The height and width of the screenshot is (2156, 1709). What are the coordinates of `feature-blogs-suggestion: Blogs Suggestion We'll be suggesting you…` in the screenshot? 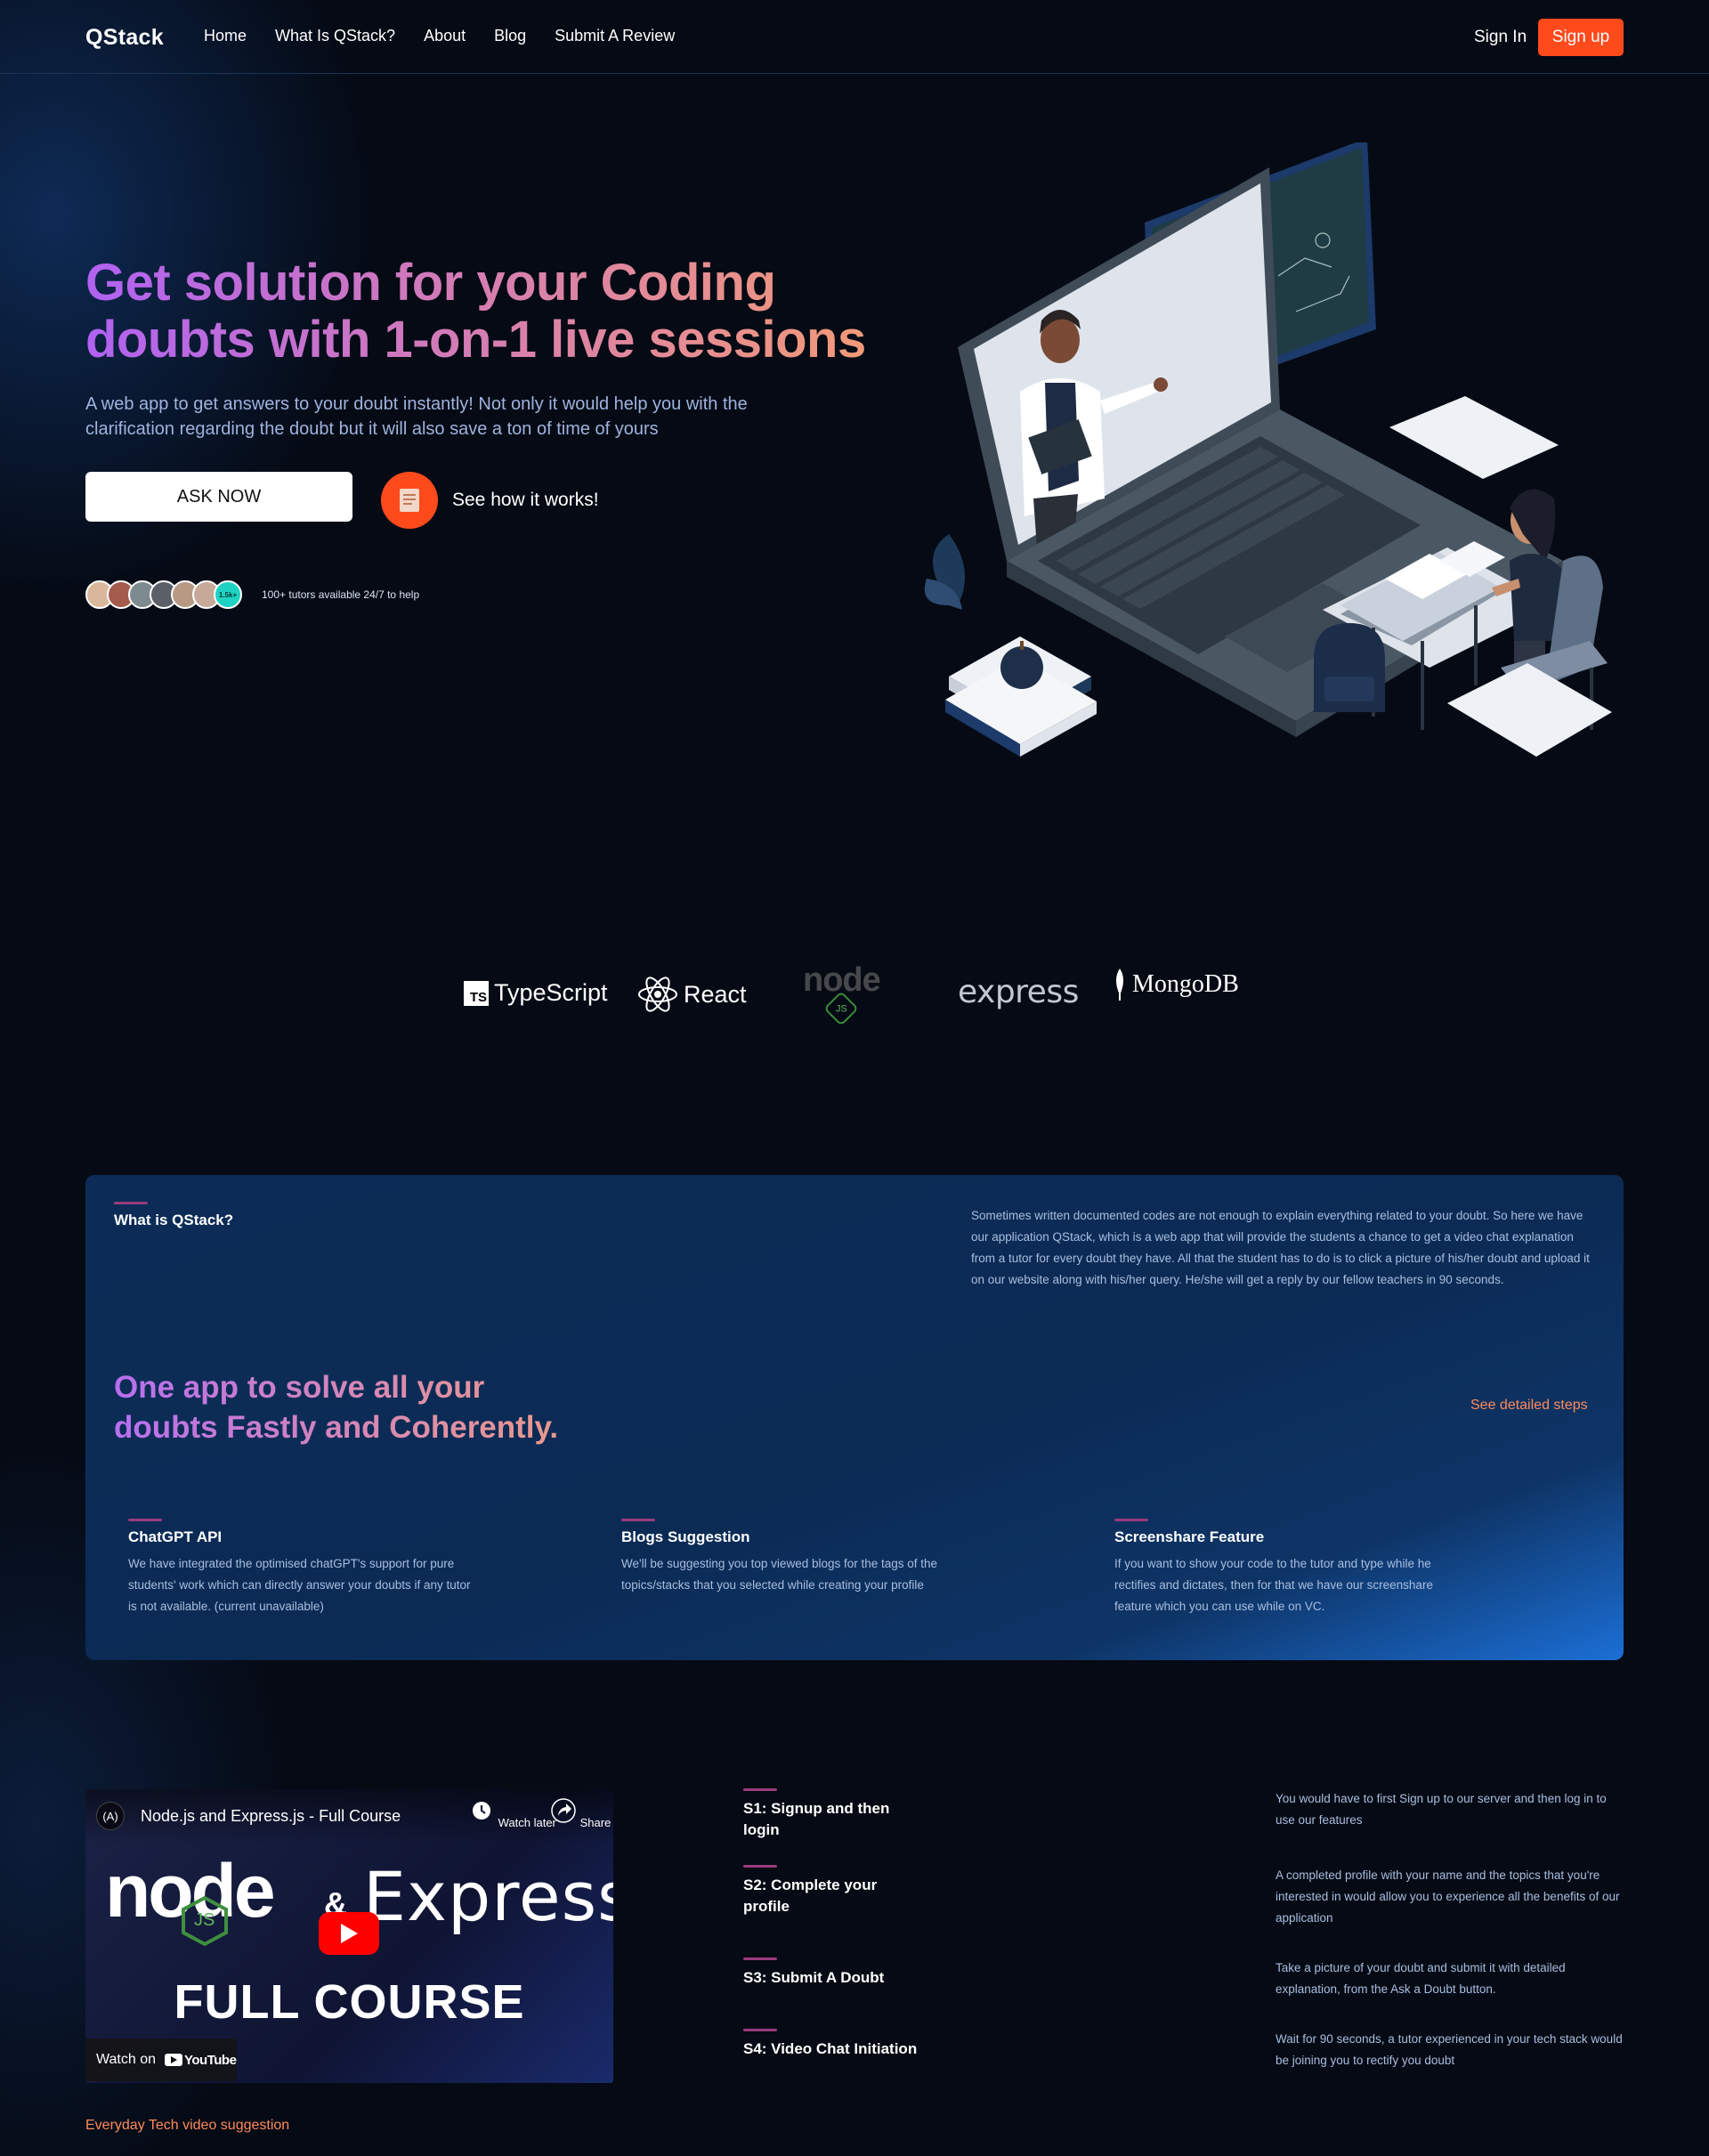 It's located at (808, 1557).